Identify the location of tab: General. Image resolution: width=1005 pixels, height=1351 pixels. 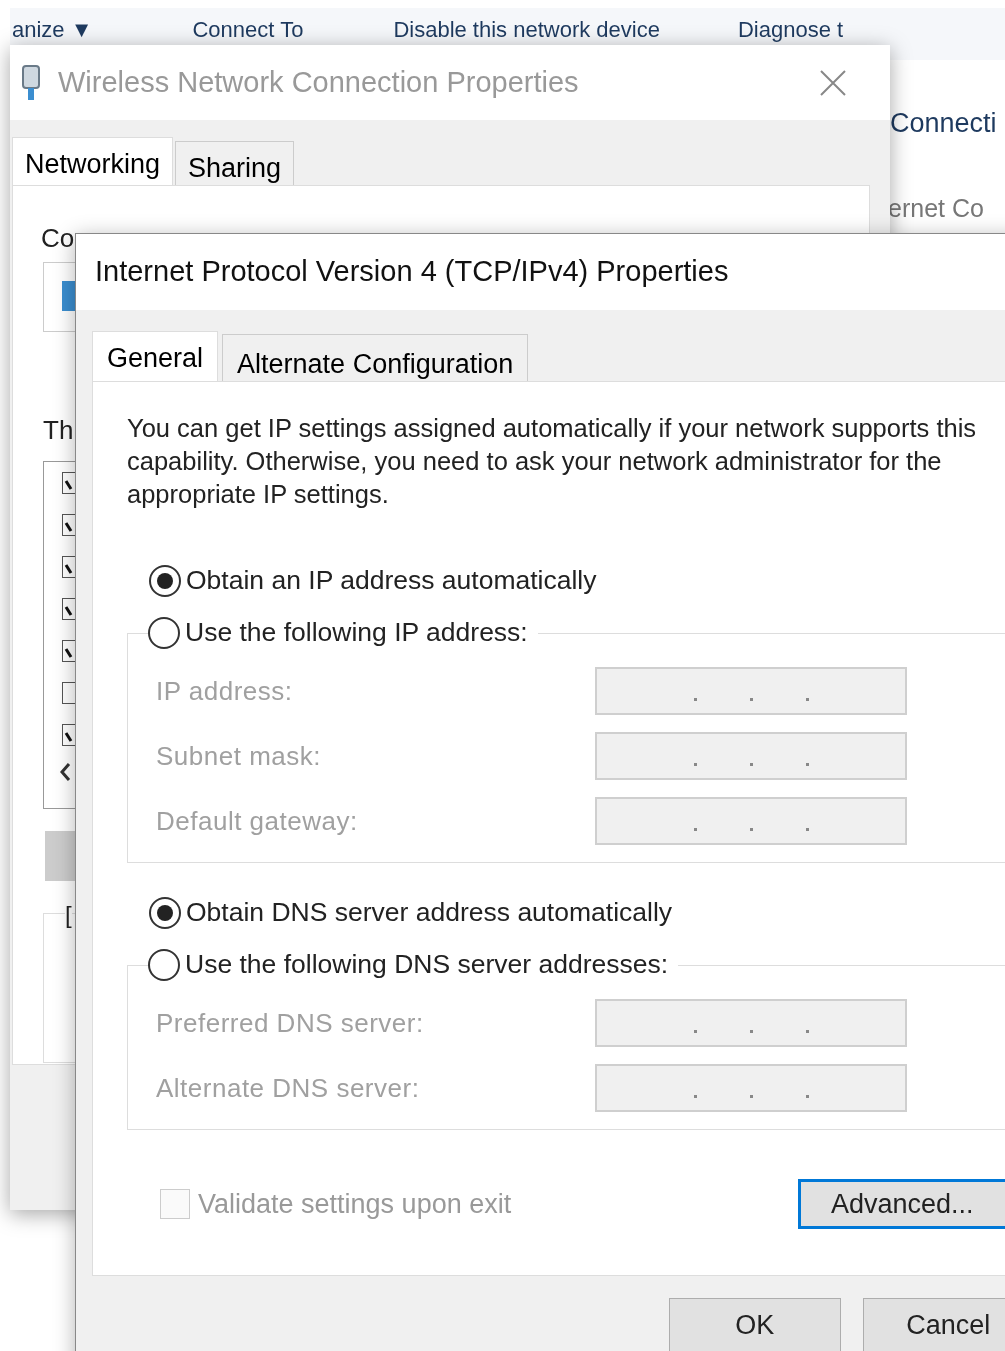
(155, 356).